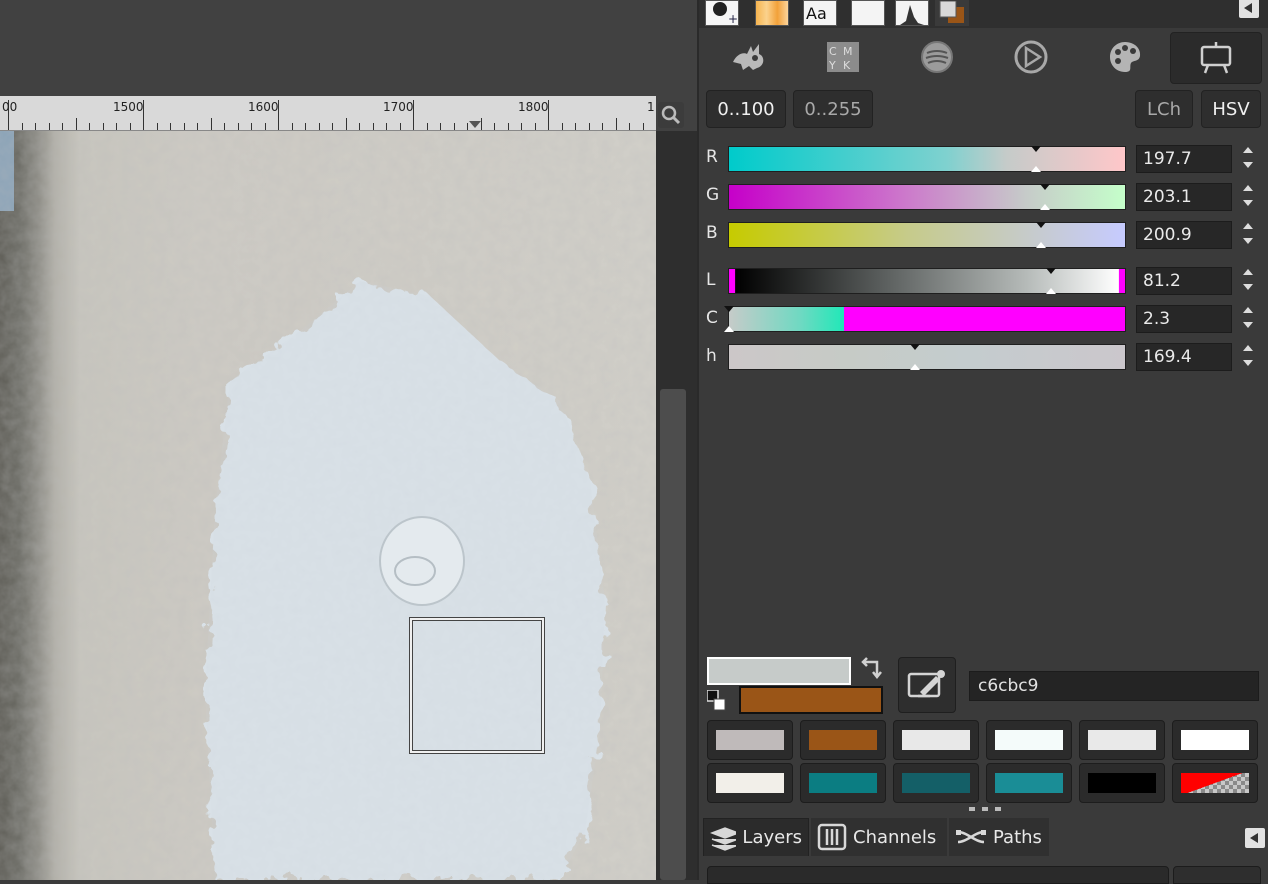  Describe the element at coordinates (985, 809) in the screenshot. I see `pane-resize-grip` at that location.